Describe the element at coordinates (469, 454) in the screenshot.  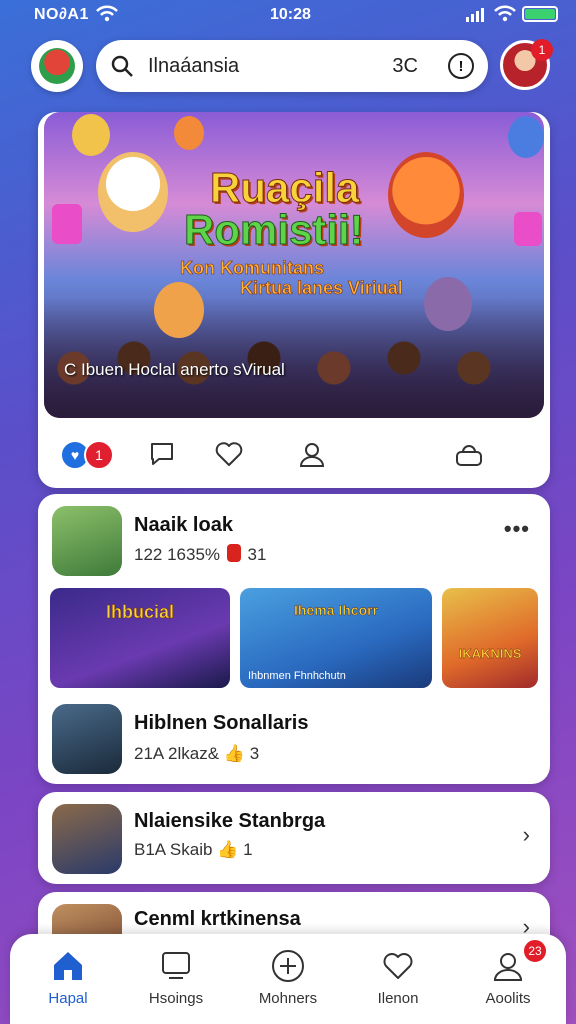
I see `share-icon` at that location.